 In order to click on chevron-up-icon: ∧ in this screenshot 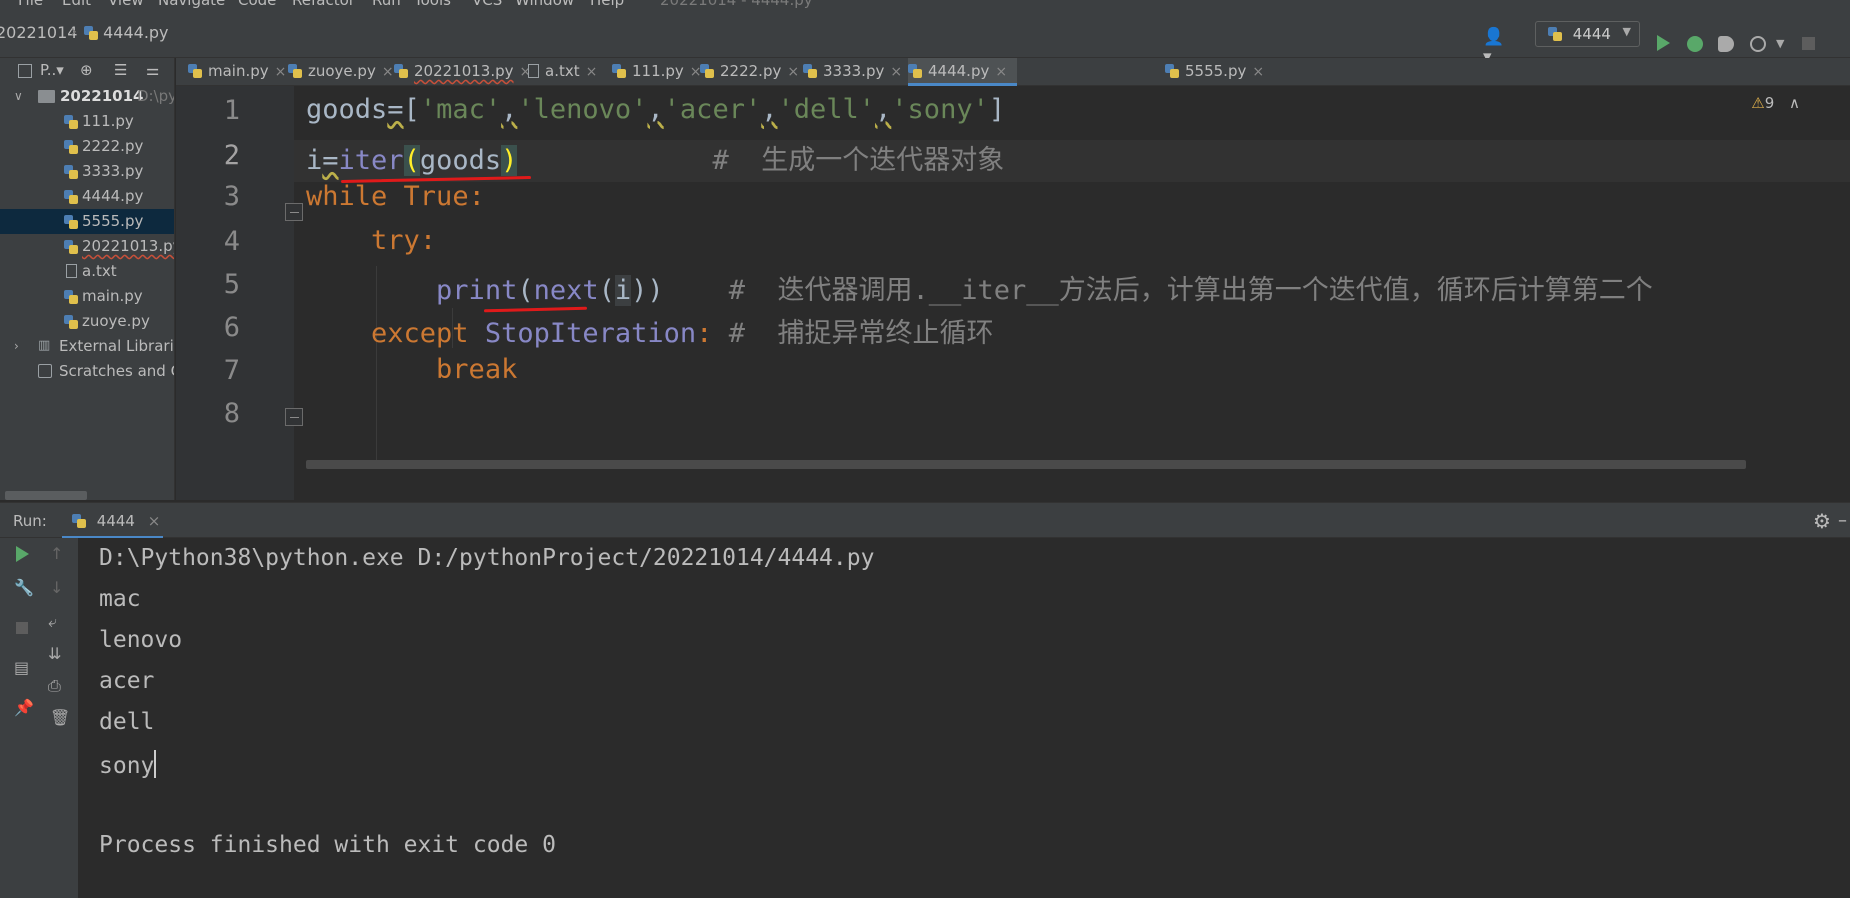, I will do `click(1794, 103)`.